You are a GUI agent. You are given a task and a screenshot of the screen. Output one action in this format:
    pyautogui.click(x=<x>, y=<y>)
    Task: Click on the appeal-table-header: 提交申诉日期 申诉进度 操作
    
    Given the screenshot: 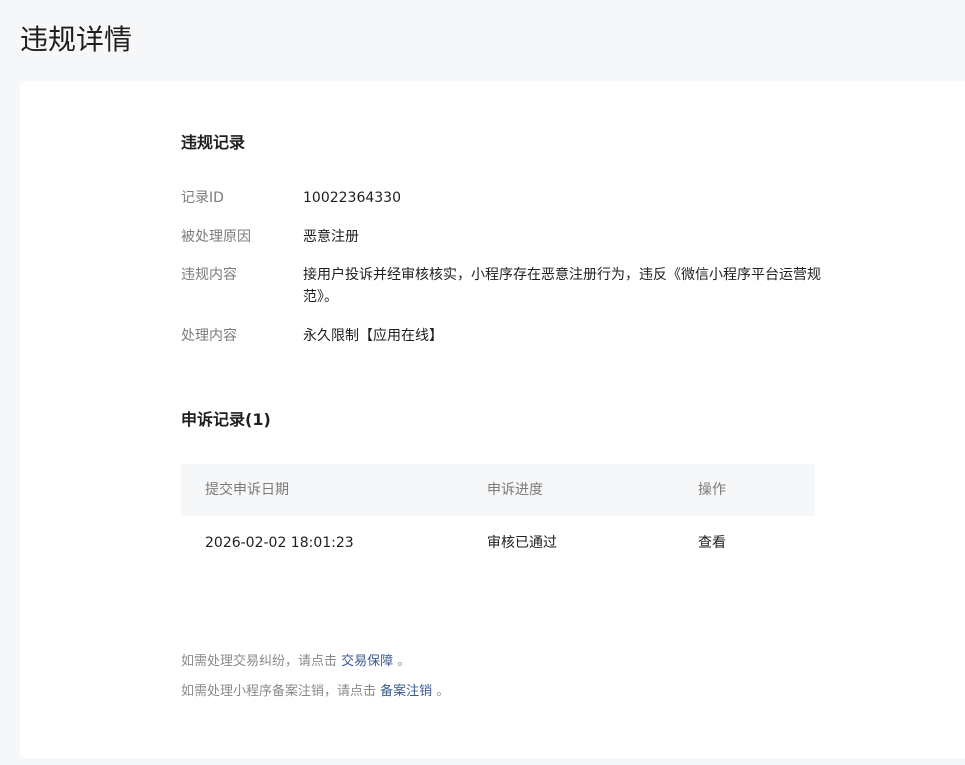 What is the action you would take?
    pyautogui.click(x=498, y=490)
    